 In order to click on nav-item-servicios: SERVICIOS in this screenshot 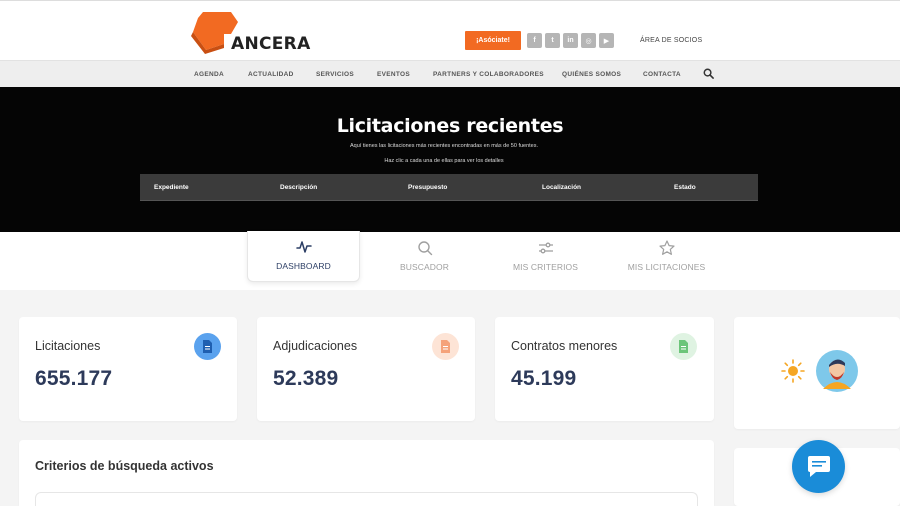, I will do `click(335, 74)`.